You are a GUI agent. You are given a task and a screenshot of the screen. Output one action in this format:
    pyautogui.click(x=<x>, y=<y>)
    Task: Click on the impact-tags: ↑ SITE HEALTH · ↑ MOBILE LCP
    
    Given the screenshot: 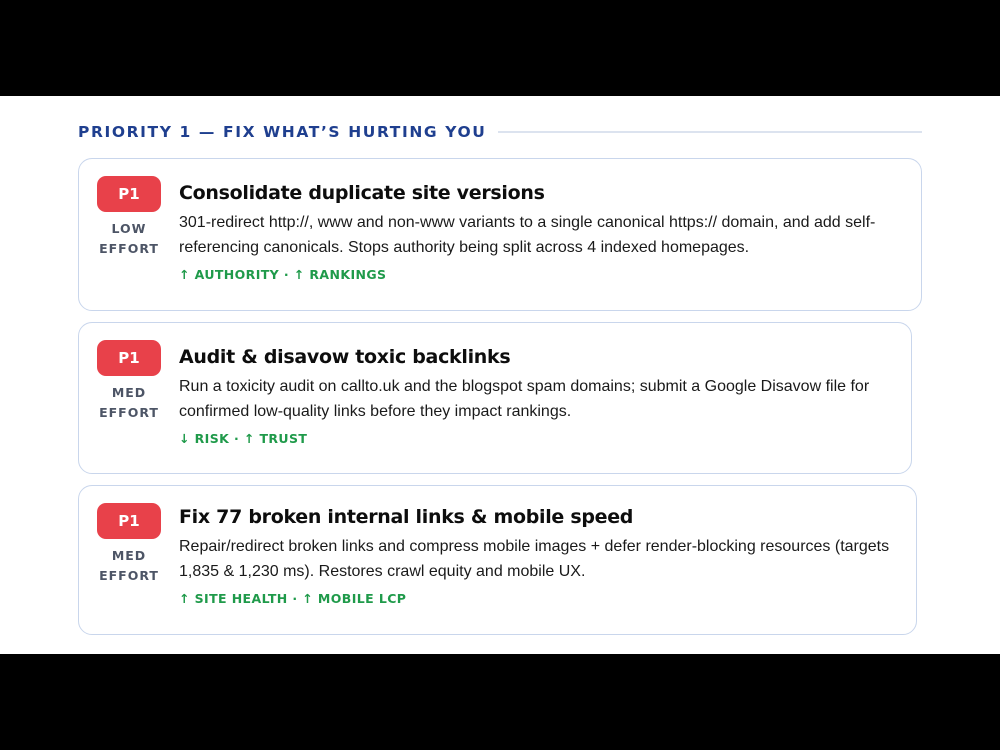 What is the action you would take?
    pyautogui.click(x=293, y=598)
    